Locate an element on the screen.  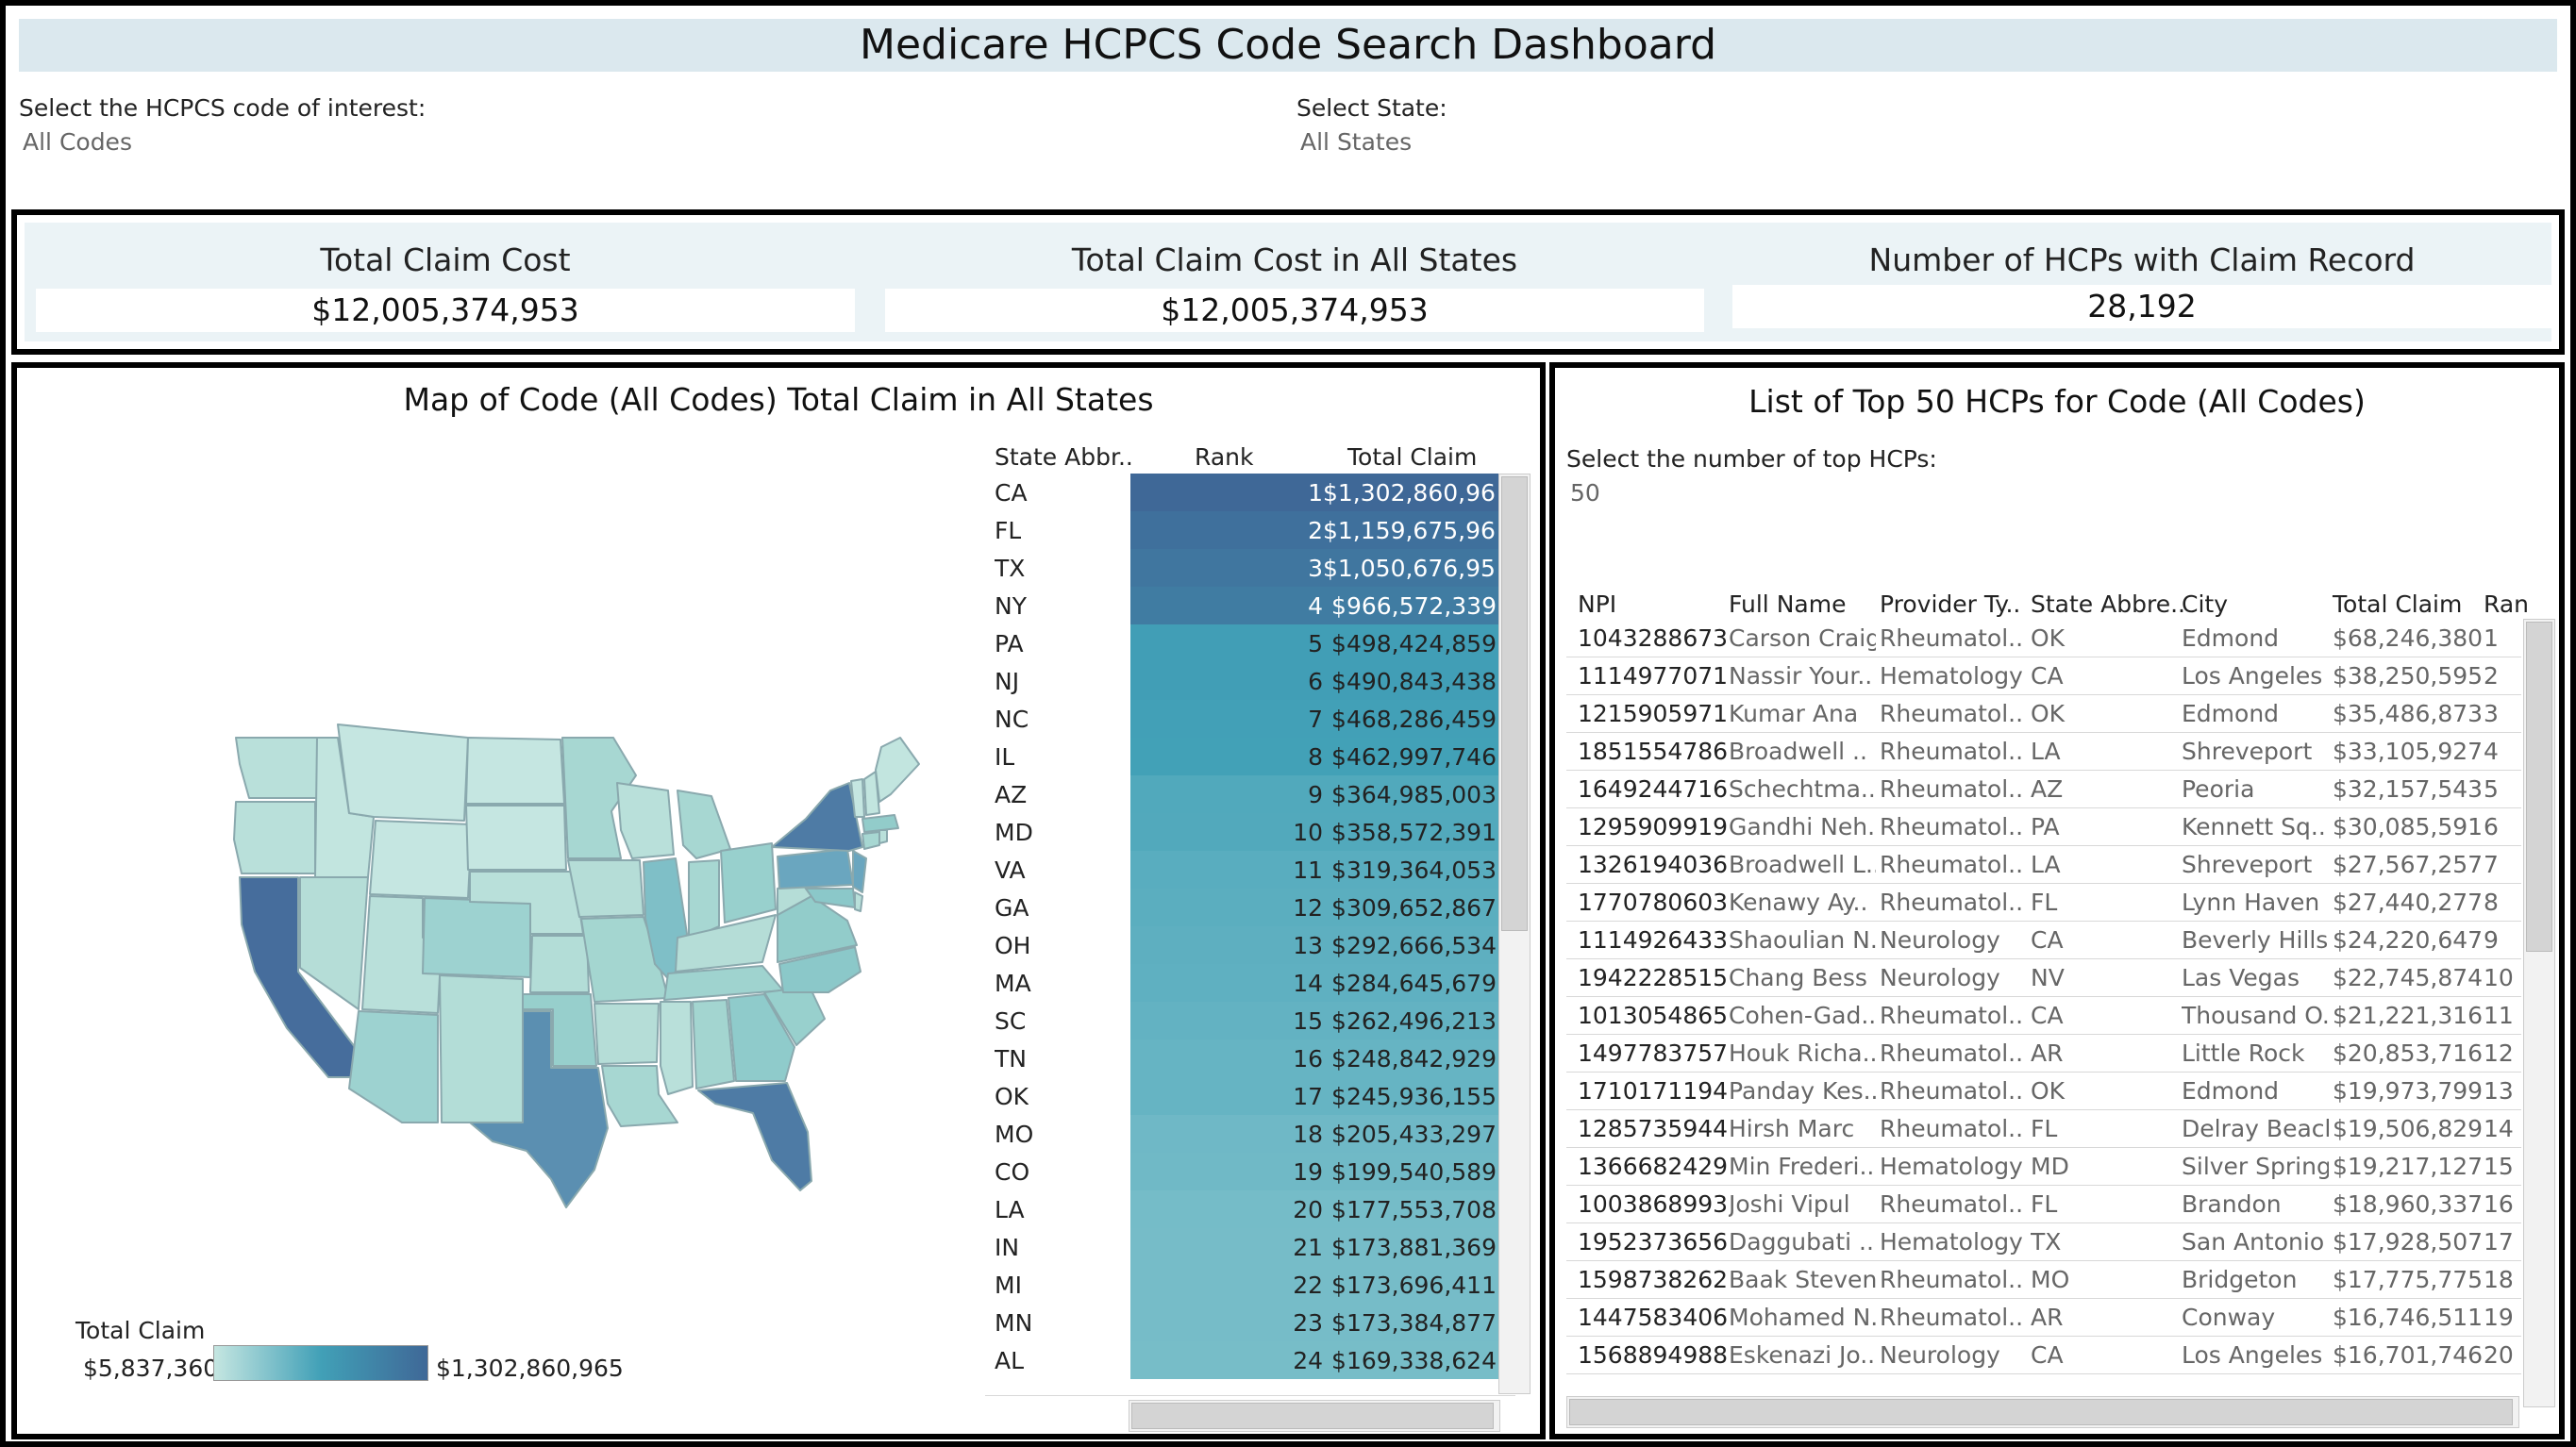
state-rank-cell: 8 is located at coordinates (1226, 757).